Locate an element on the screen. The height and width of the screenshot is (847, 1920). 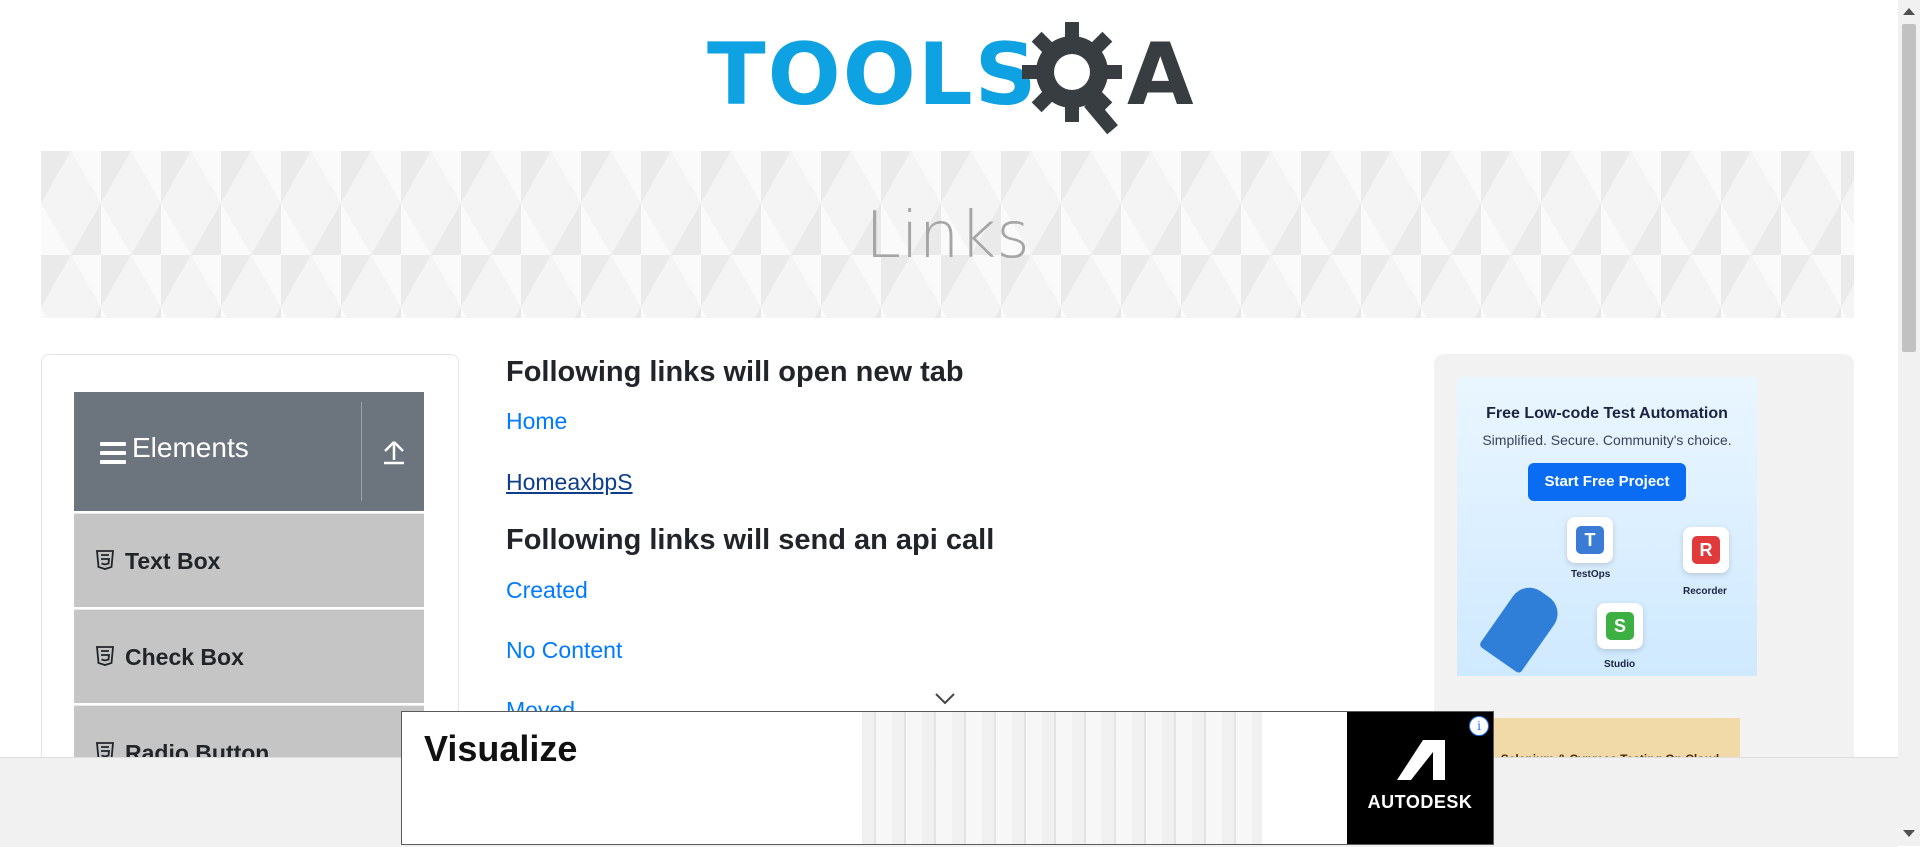
hamburger-icon is located at coordinates (113, 453).